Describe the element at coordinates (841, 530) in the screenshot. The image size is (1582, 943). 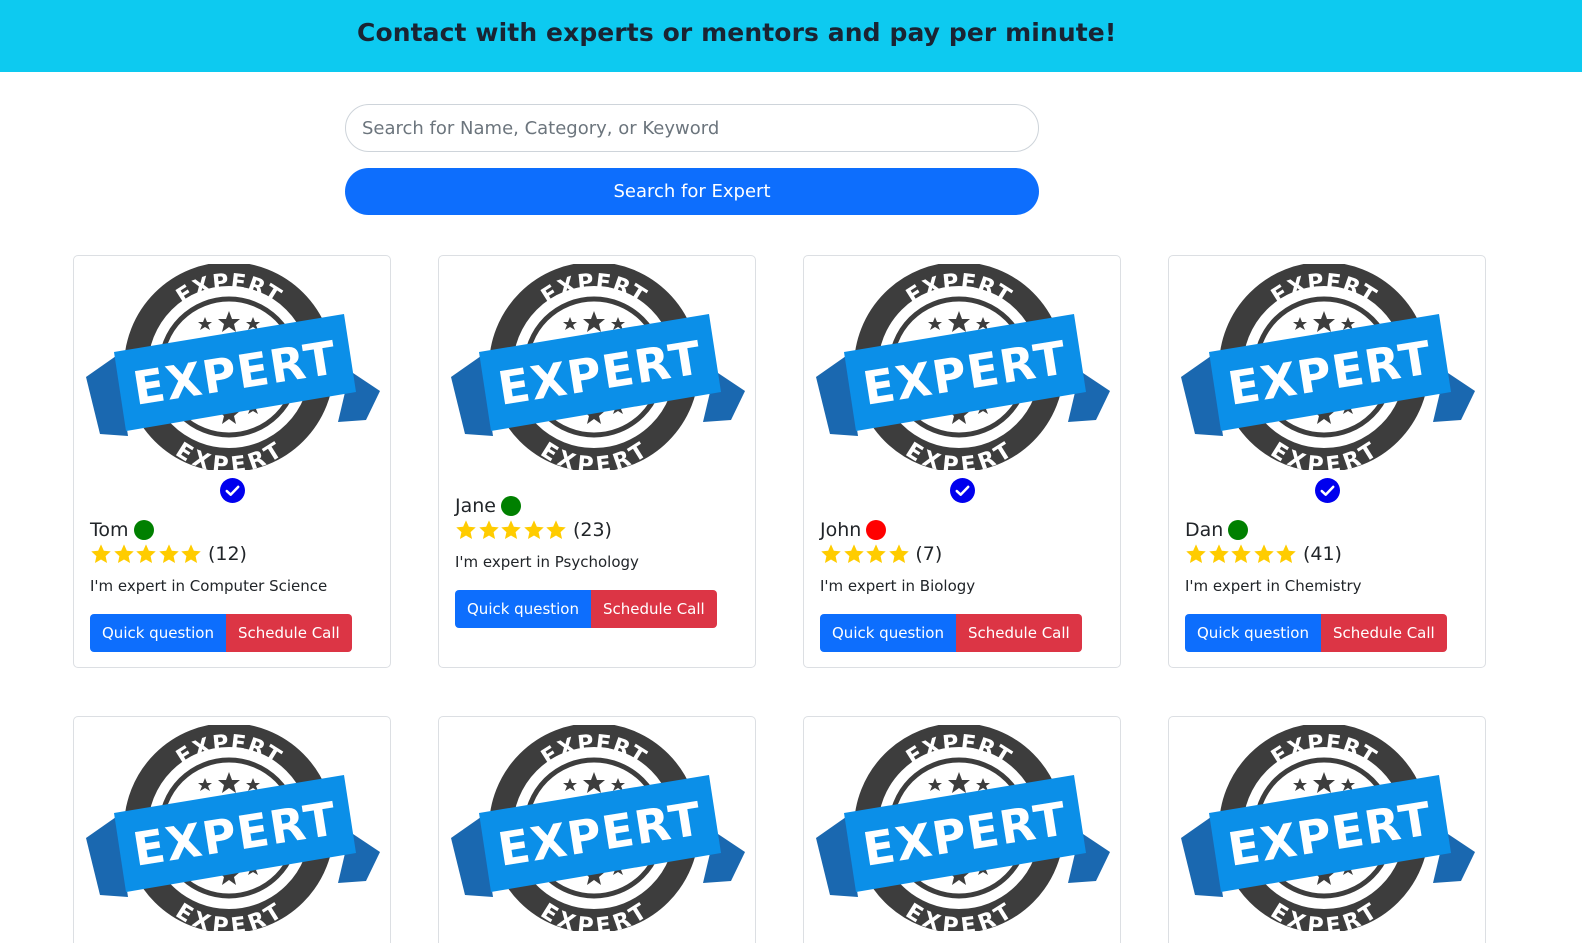
I see `expert-name: John` at that location.